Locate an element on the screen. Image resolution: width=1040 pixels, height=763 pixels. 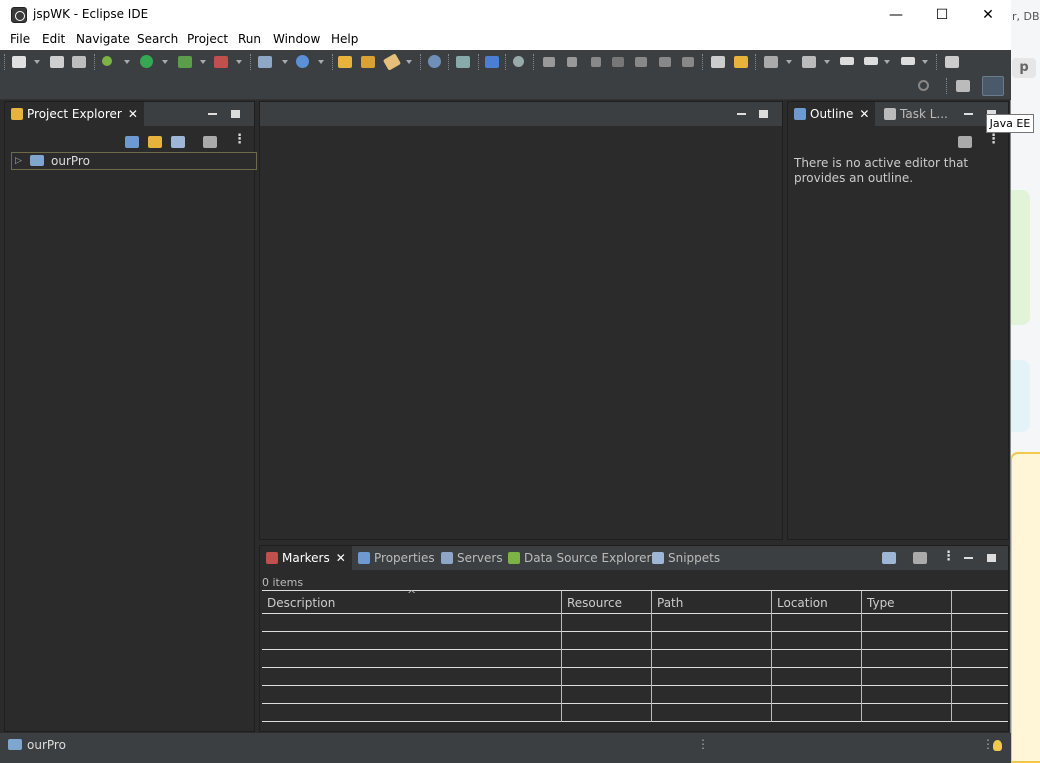
globe-icon is located at coordinates (434, 61).